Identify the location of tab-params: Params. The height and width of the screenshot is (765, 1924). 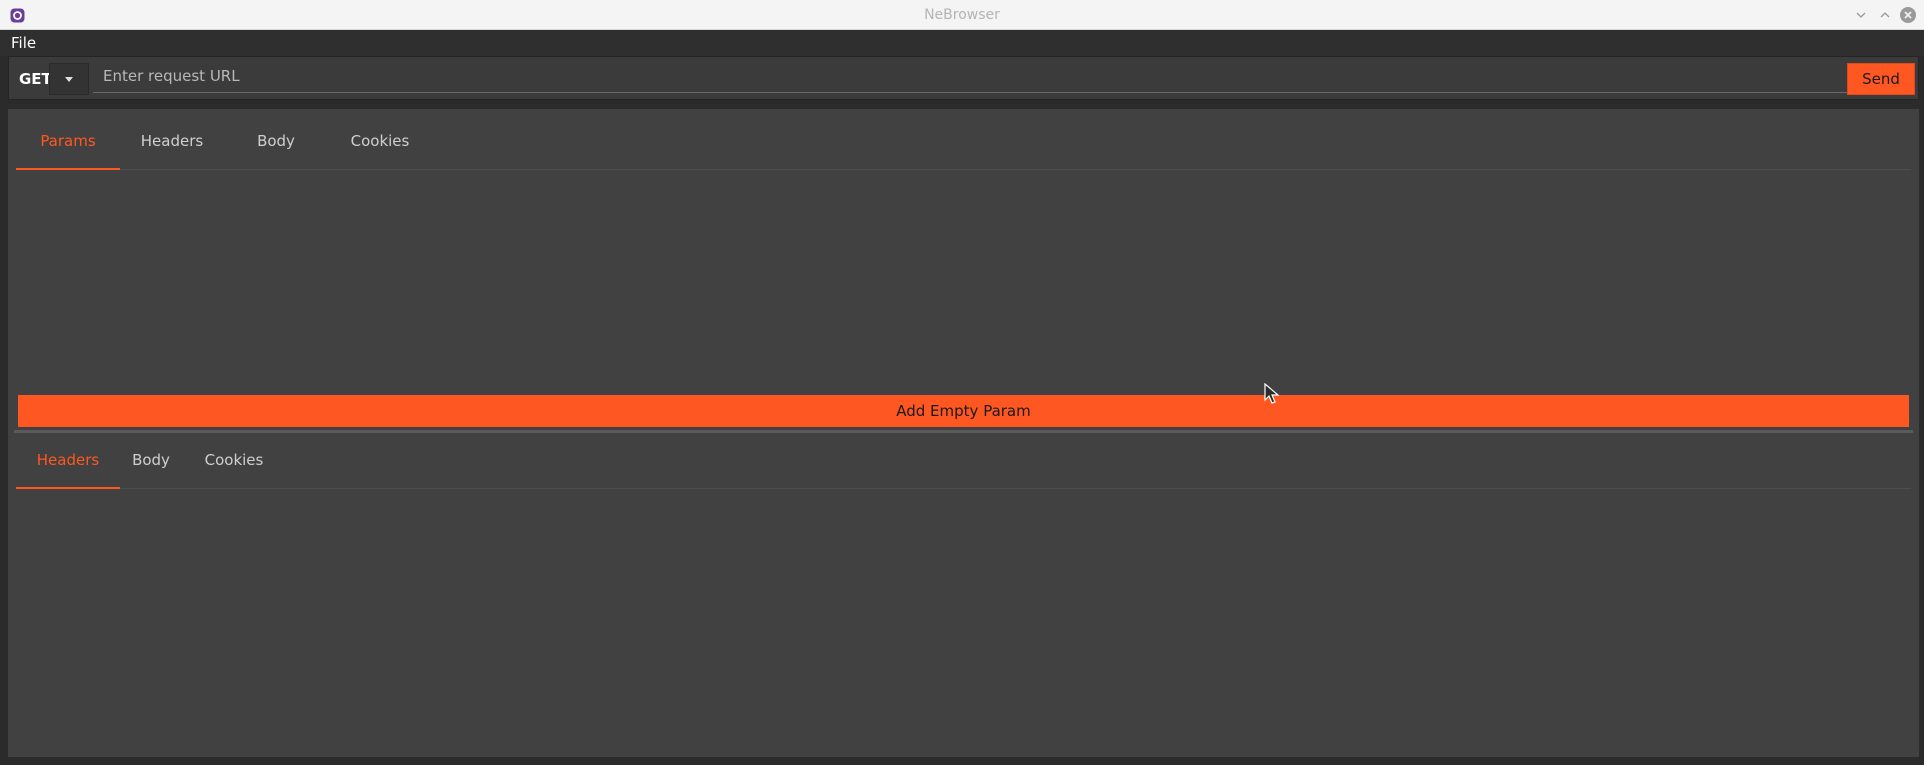
(68, 141).